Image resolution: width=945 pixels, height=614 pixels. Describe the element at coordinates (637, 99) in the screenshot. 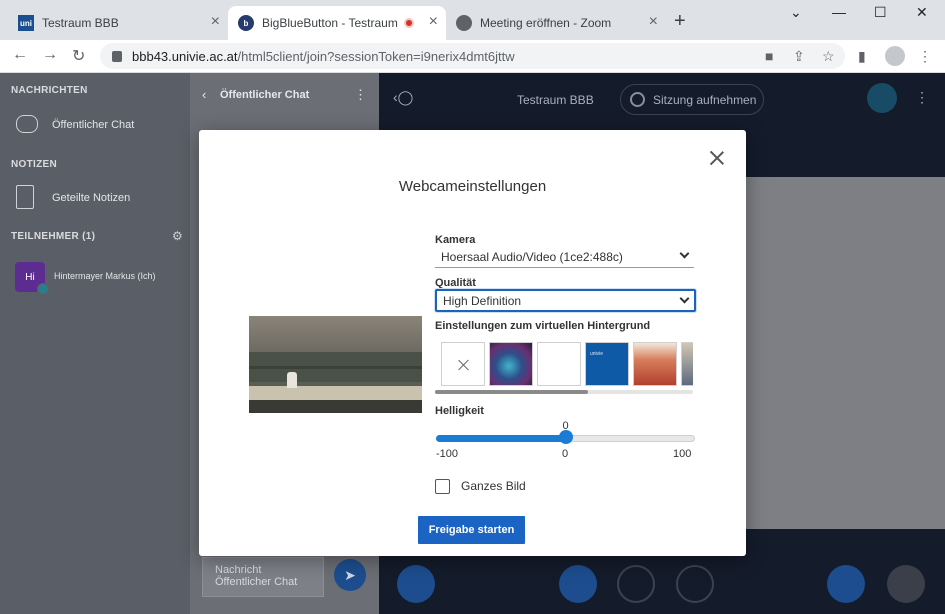

I see `record-icon` at that location.